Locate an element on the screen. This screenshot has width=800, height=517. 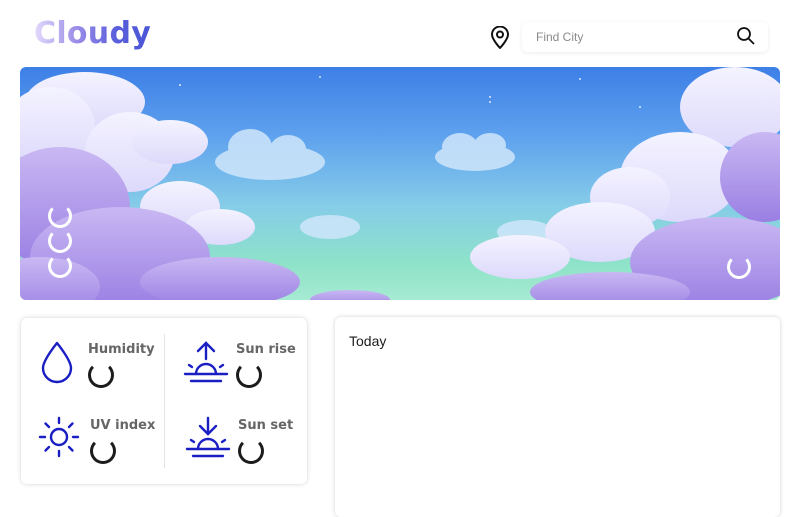
today-highlights-card: Humidity Sun rise UV index Sun set is located at coordinates (164, 401).